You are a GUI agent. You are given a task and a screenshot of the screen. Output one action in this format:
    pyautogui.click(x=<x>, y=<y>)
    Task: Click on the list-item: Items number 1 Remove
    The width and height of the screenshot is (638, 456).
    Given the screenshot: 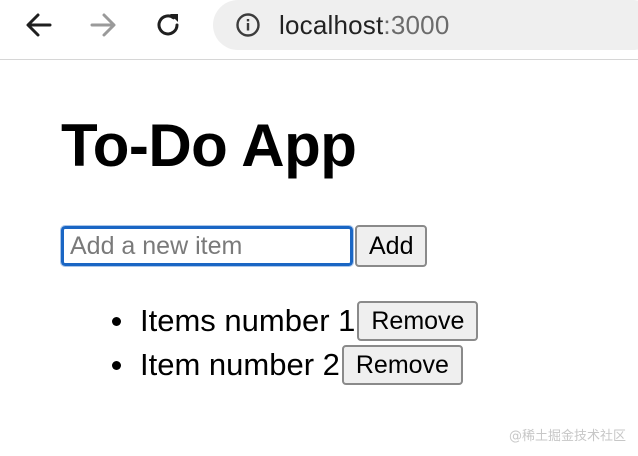 What is the action you would take?
    pyautogui.click(x=295, y=321)
    